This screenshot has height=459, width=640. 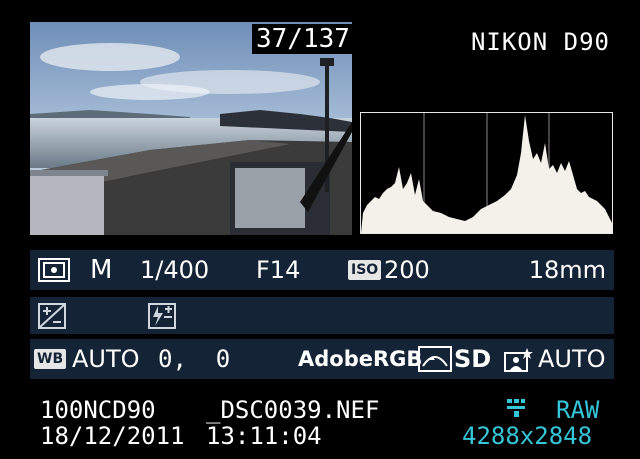 What do you see at coordinates (407, 270) in the screenshot?
I see `iso-value: 200` at bounding box center [407, 270].